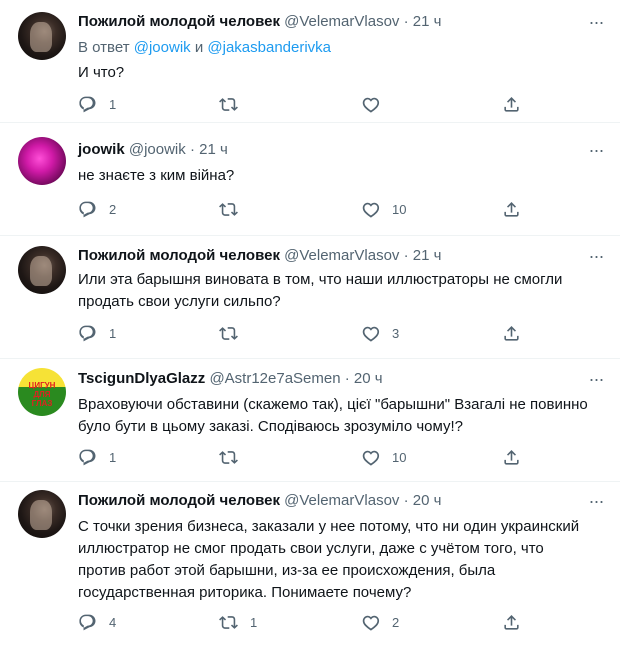 This screenshot has width=620, height=648. What do you see at coordinates (199, 47) in the screenshot?
I see `reply-and: и` at bounding box center [199, 47].